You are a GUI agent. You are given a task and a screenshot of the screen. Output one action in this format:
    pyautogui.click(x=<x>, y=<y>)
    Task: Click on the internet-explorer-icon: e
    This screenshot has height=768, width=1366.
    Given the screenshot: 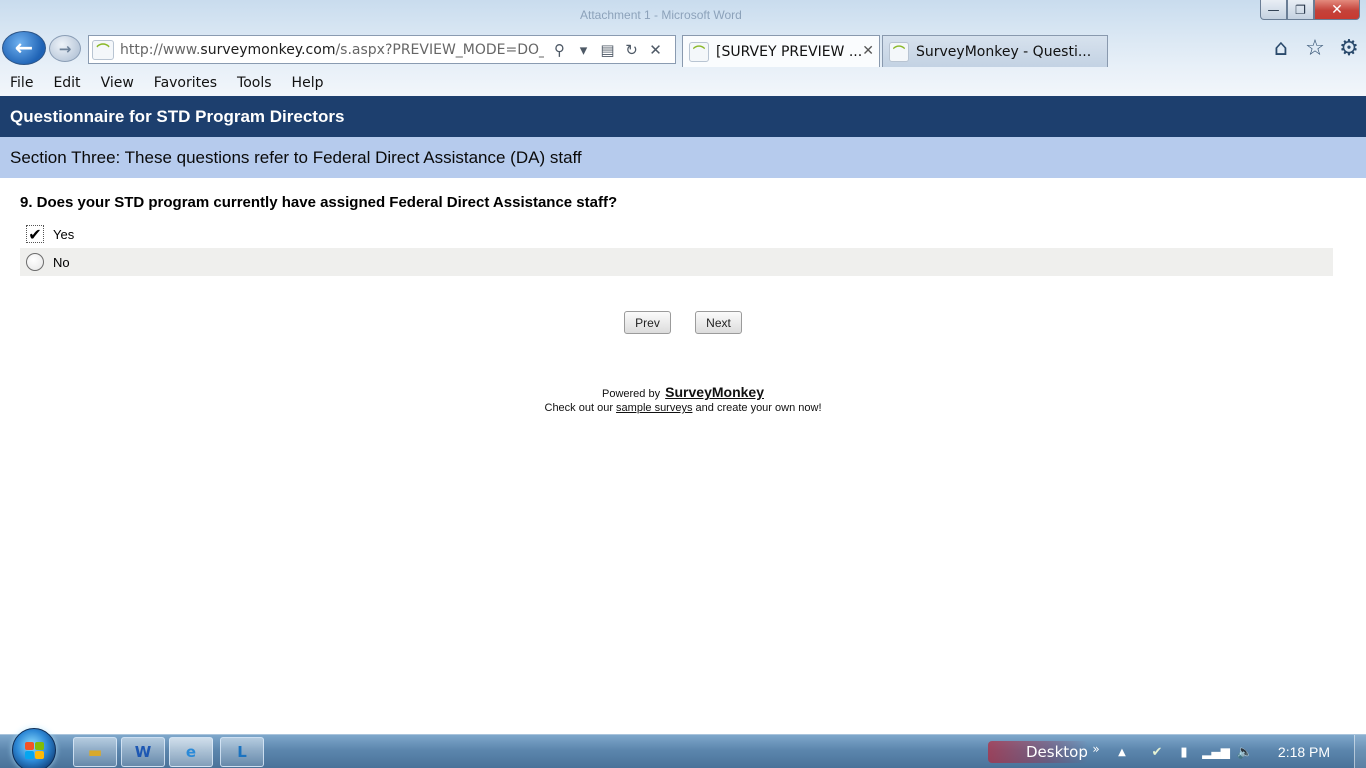 What is the action you would take?
    pyautogui.click(x=191, y=752)
    